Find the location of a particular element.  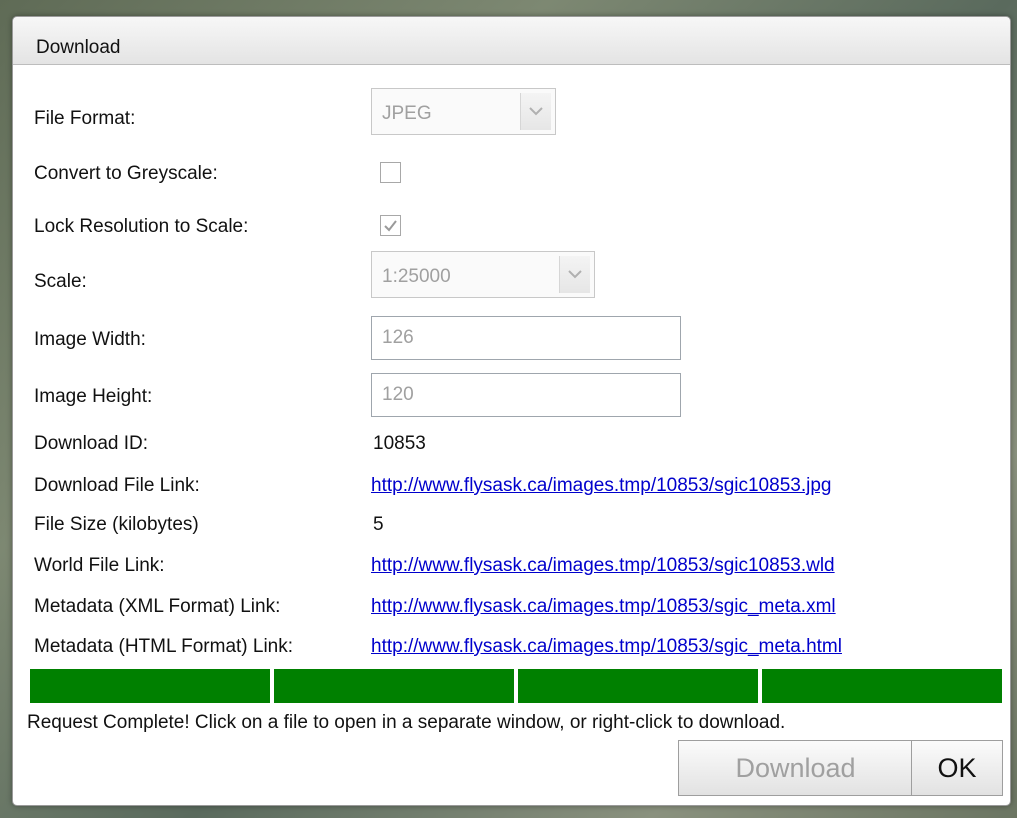

lock-resolution-checkbox is located at coordinates (390, 225).